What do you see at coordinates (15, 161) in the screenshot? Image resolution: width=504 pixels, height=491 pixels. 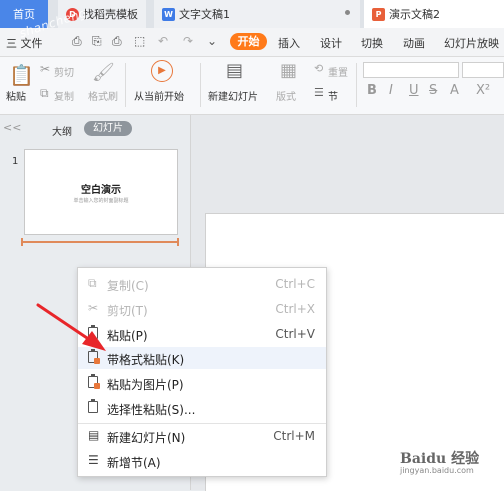 I see `slide-number: 1` at bounding box center [15, 161].